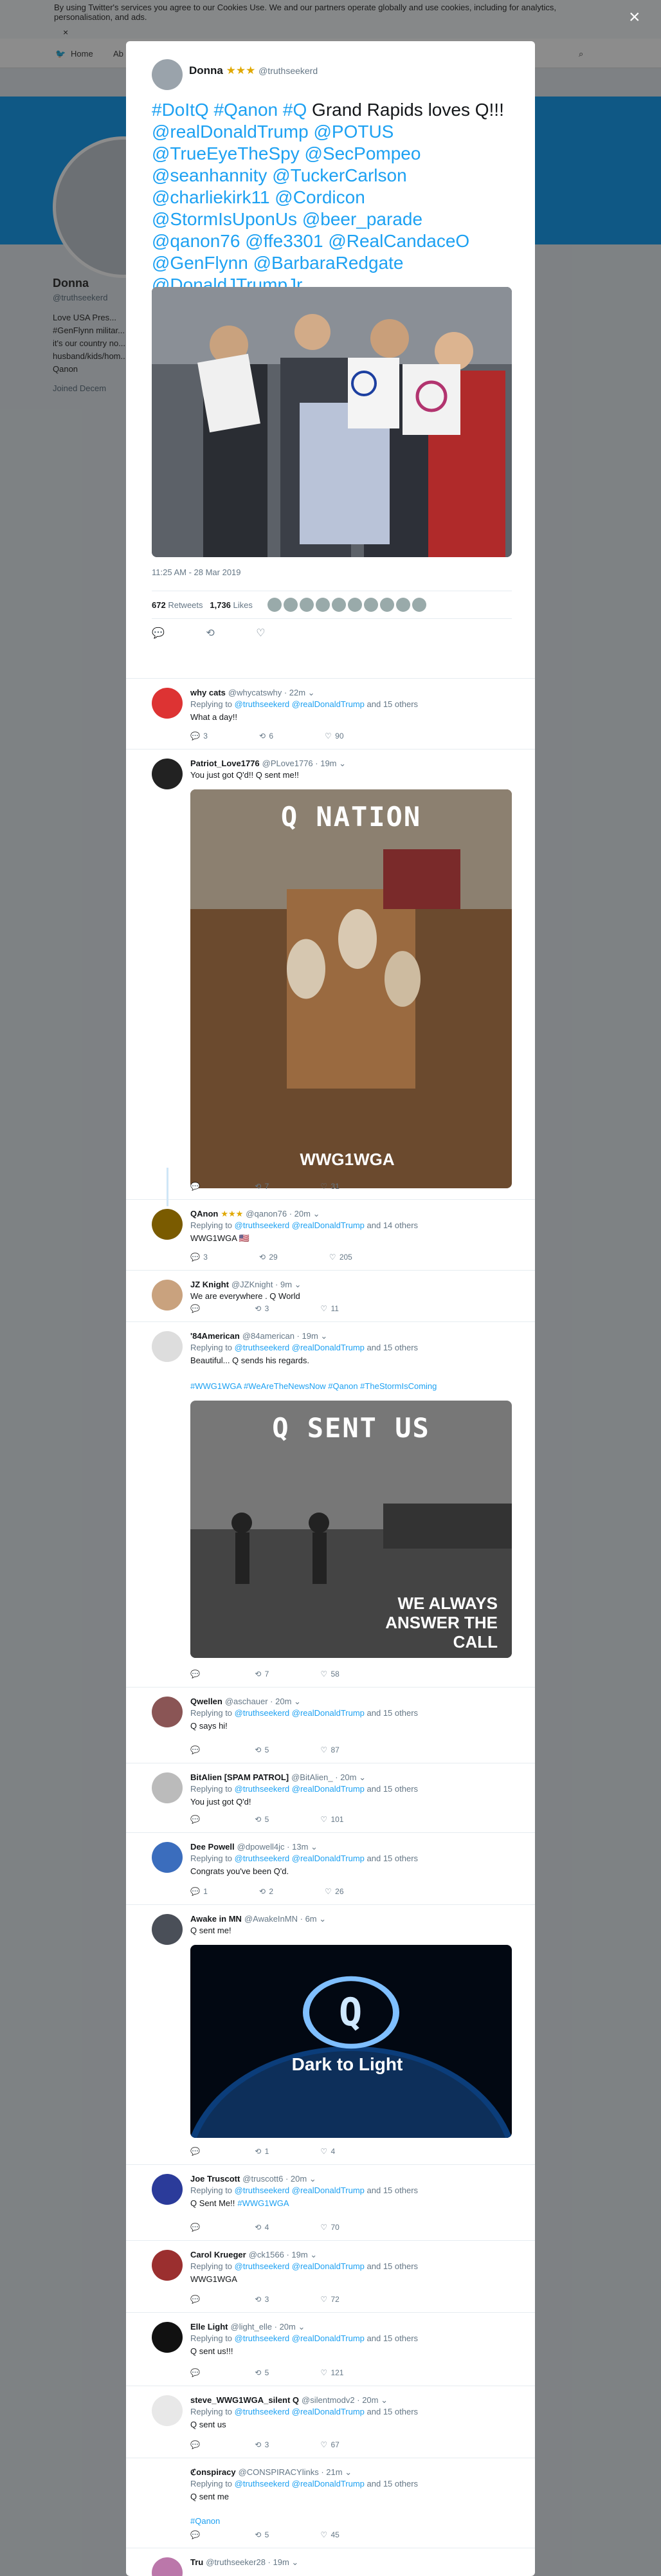 The width and height of the screenshot is (661, 2576). Describe the element at coordinates (255, 1214) in the screenshot. I see `reply-header: QAnon ★★★ @qanon76 · 20m ⌄` at that location.